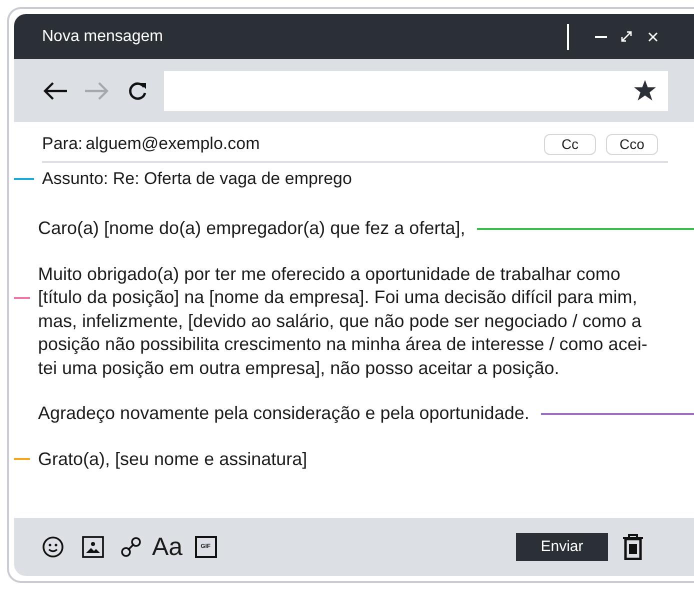  What do you see at coordinates (653, 37) in the screenshot?
I see `close-icon` at bounding box center [653, 37].